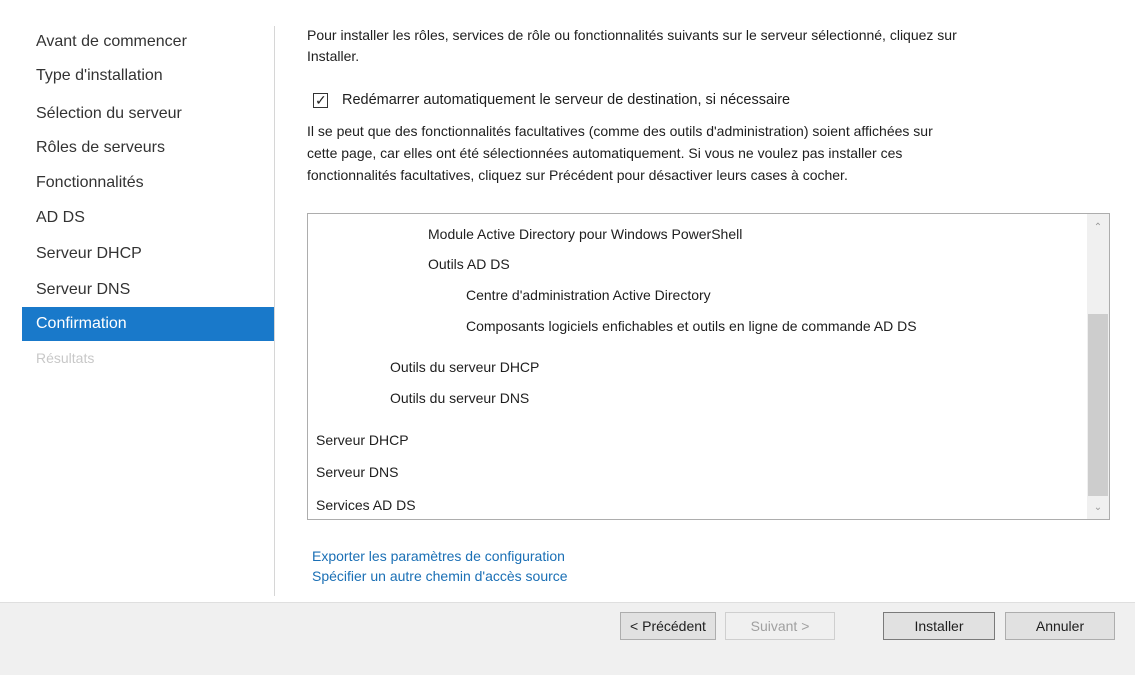  What do you see at coordinates (469, 264) in the screenshot?
I see `list-item: Outils AD DS` at bounding box center [469, 264].